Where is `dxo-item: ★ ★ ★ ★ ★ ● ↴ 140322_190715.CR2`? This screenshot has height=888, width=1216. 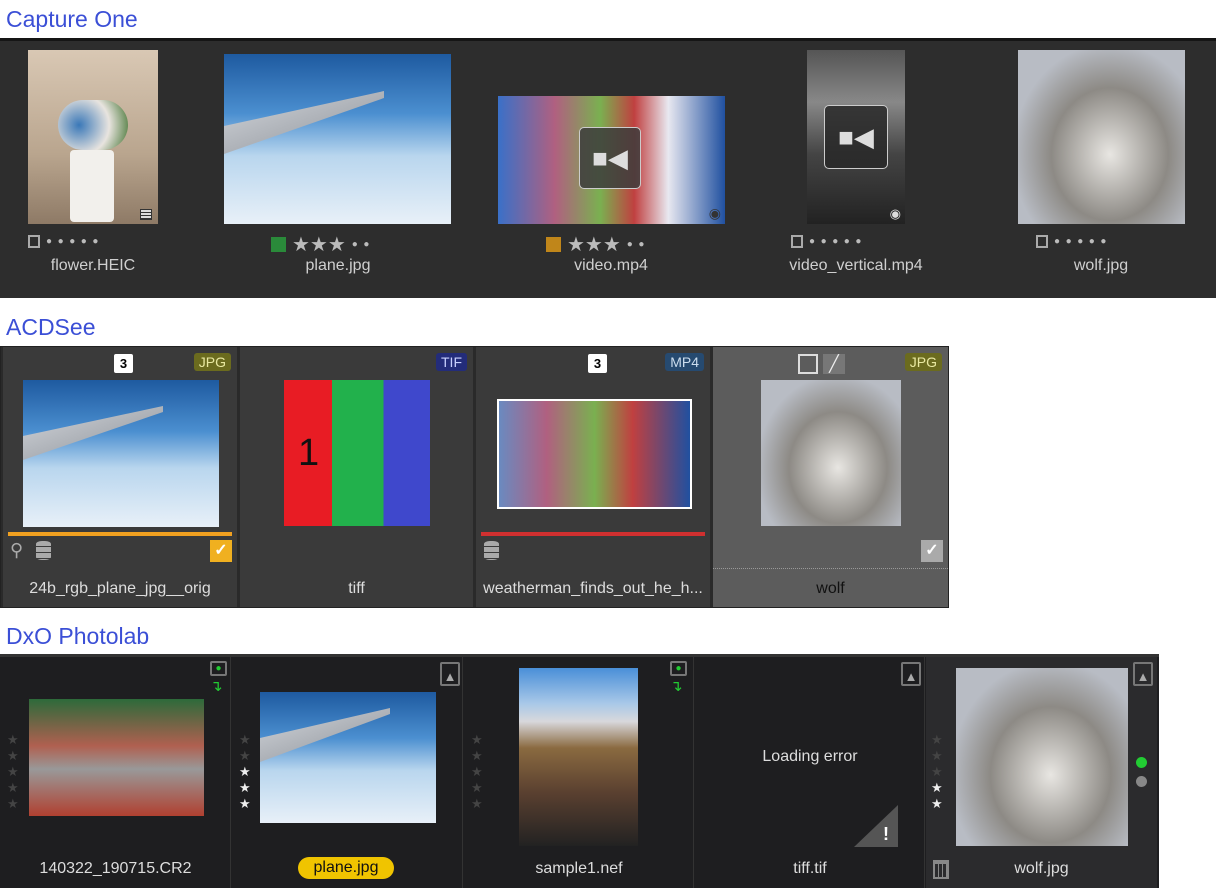
dxo-item: ★ ★ ★ ★ ★ ● ↴ 140322_190715.CR2 is located at coordinates (115, 772).